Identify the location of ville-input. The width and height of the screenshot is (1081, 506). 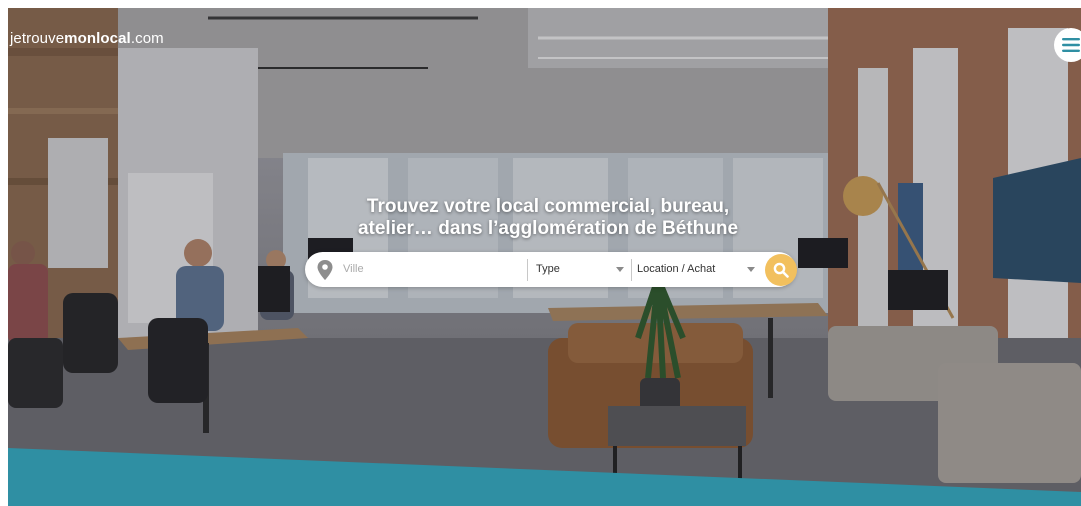
(427, 269).